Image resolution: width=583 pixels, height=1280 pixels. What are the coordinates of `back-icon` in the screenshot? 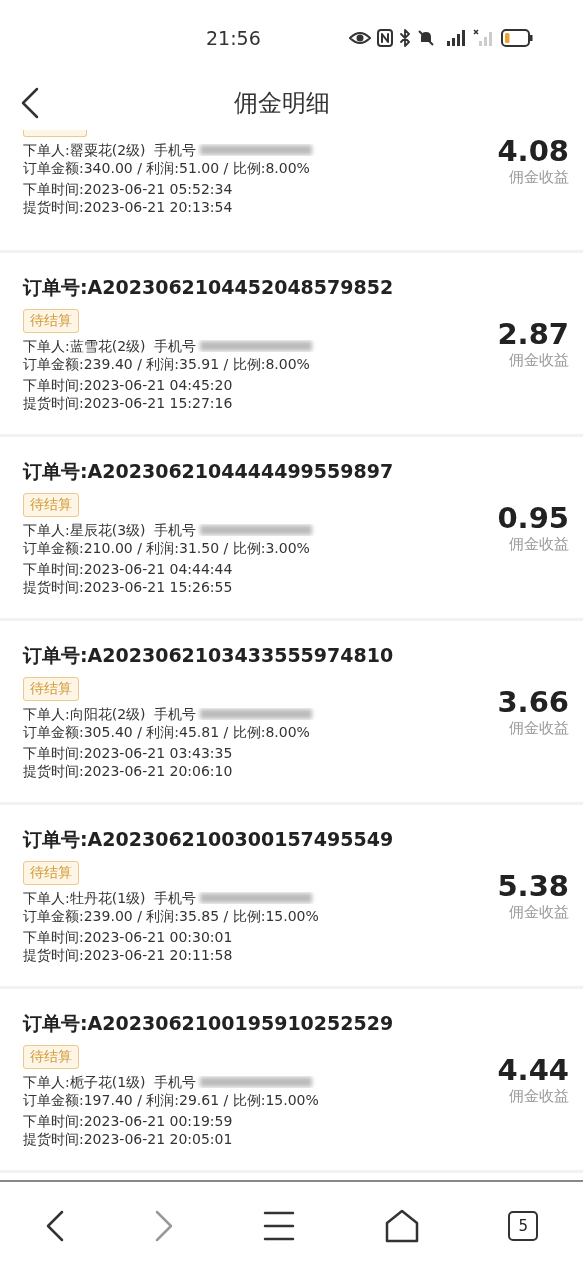 It's located at (54, 1226).